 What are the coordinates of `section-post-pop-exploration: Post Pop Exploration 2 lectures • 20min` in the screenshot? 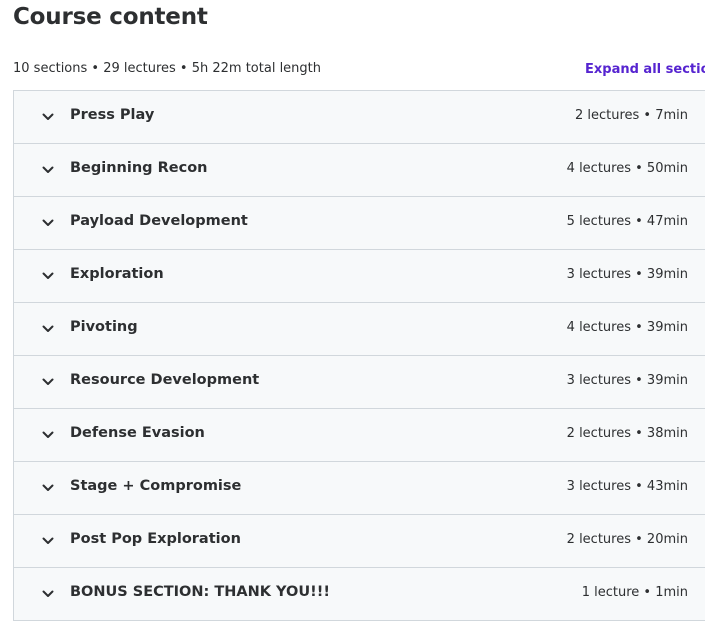 It's located at (359, 541).